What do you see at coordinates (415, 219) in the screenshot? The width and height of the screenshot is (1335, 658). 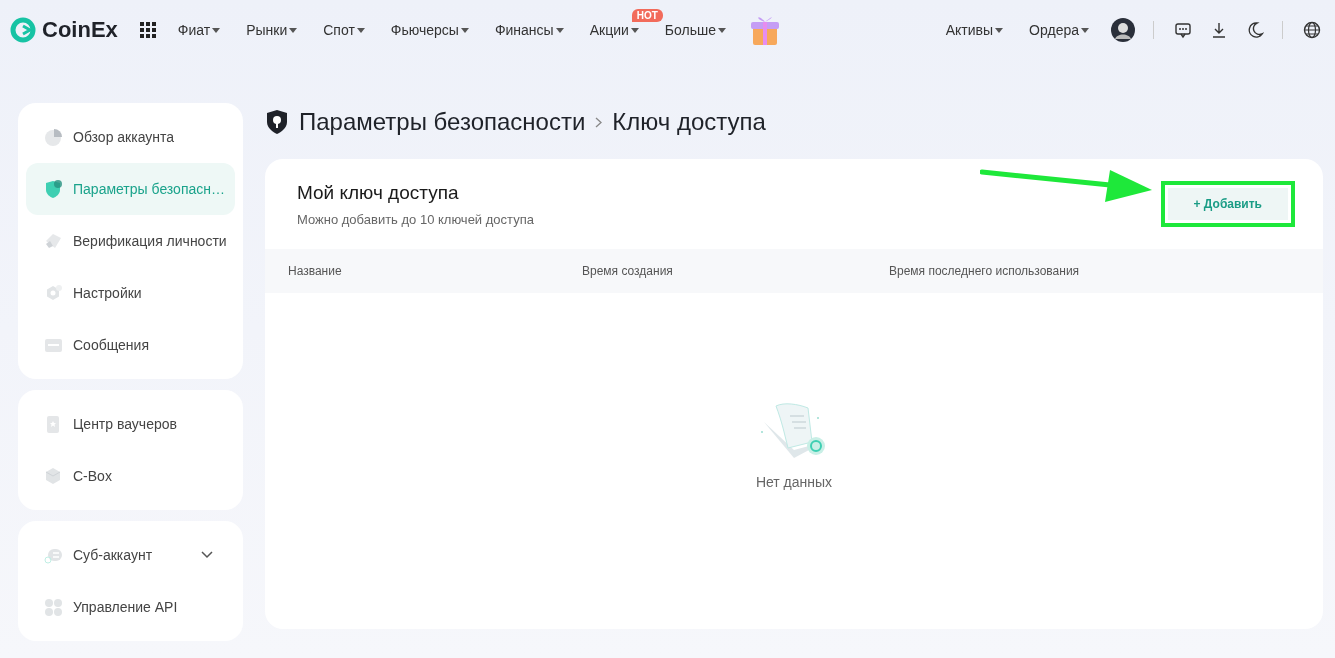 I see `panel-subtitle: Можно добавить до 10 ключей доступа` at bounding box center [415, 219].